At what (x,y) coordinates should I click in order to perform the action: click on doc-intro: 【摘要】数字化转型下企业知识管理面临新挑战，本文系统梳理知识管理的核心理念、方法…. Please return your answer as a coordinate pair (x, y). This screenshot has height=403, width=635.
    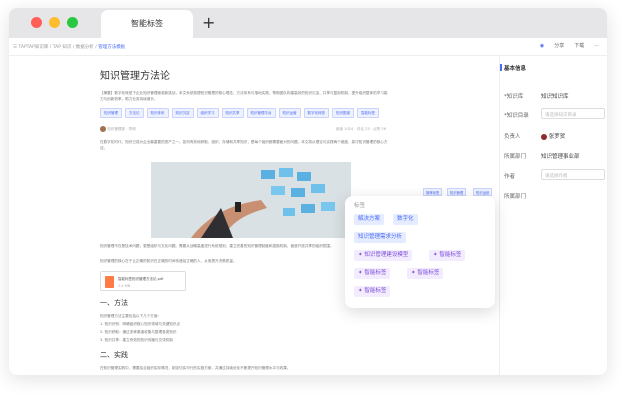
    Looking at the image, I should click on (244, 96).